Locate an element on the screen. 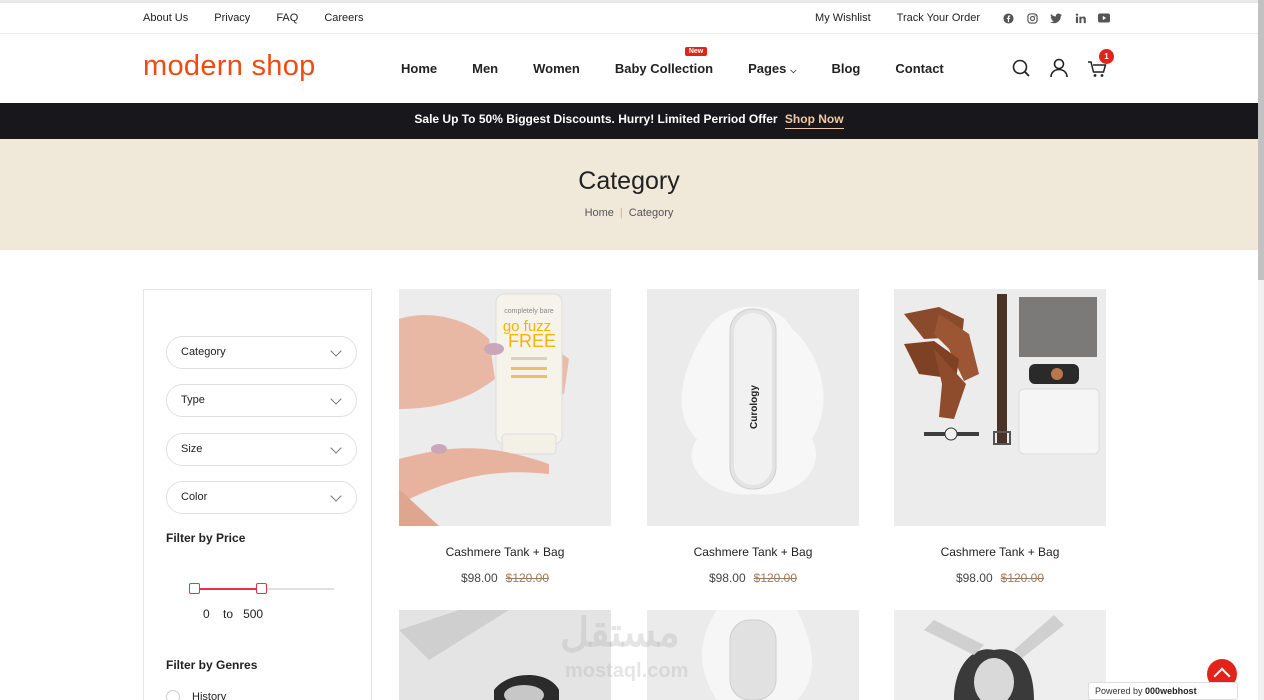 Image resolution: width=1264 pixels, height=700 pixels. chevron-down-icon: ⌵ is located at coordinates (793, 70).